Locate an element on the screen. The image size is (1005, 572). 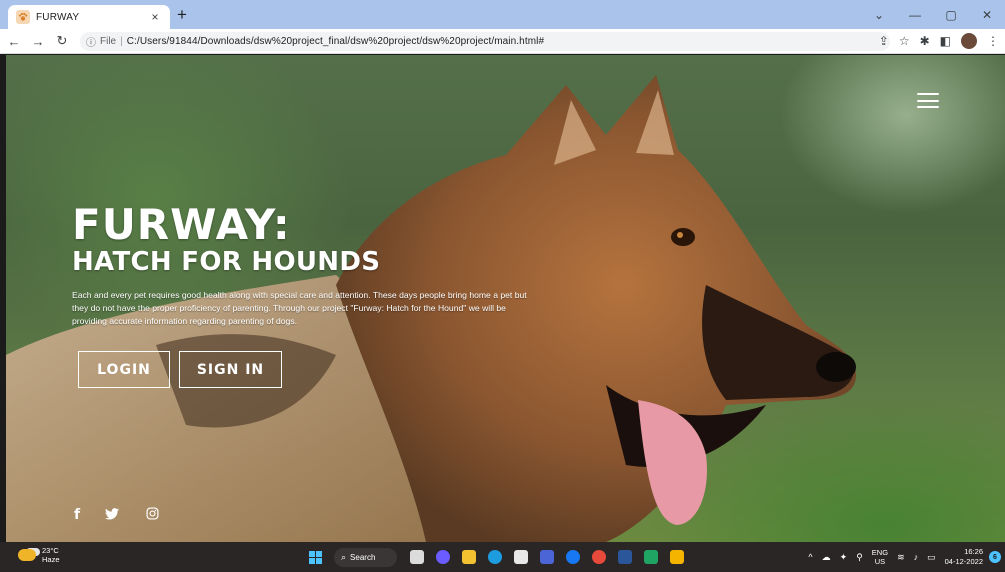
close-window-icon: ✕ is located at coordinates (987, 15).